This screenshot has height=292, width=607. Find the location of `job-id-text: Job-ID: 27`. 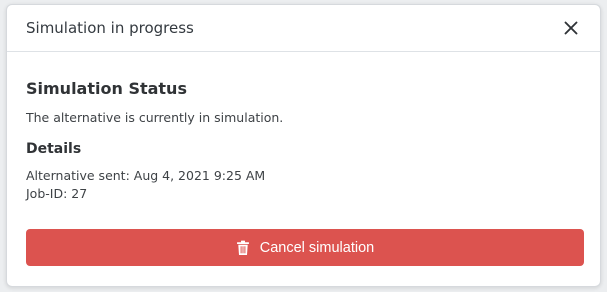

job-id-text: Job-ID: 27 is located at coordinates (57, 193).